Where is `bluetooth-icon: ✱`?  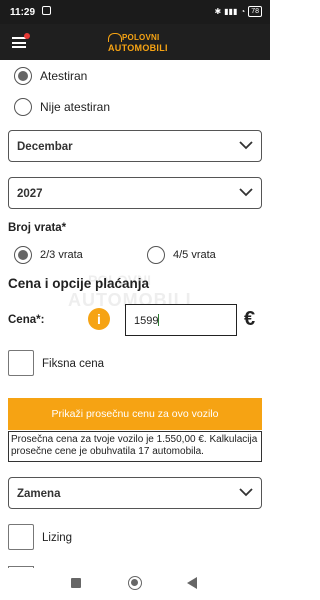 bluetooth-icon: ✱ is located at coordinates (218, 11).